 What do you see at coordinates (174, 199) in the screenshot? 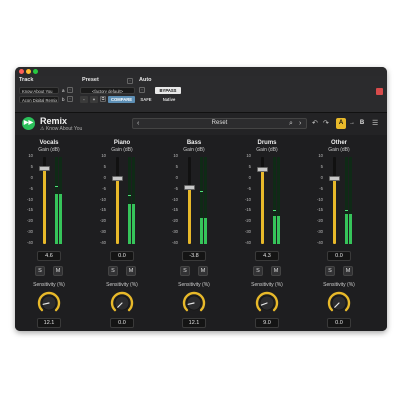
I see `scale-tick-label: -10` at bounding box center [174, 199].